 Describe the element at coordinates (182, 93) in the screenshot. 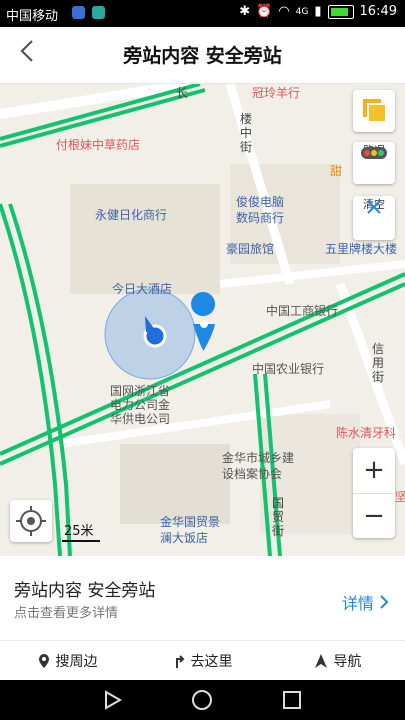

I see `map-label-road-top: 长` at that location.